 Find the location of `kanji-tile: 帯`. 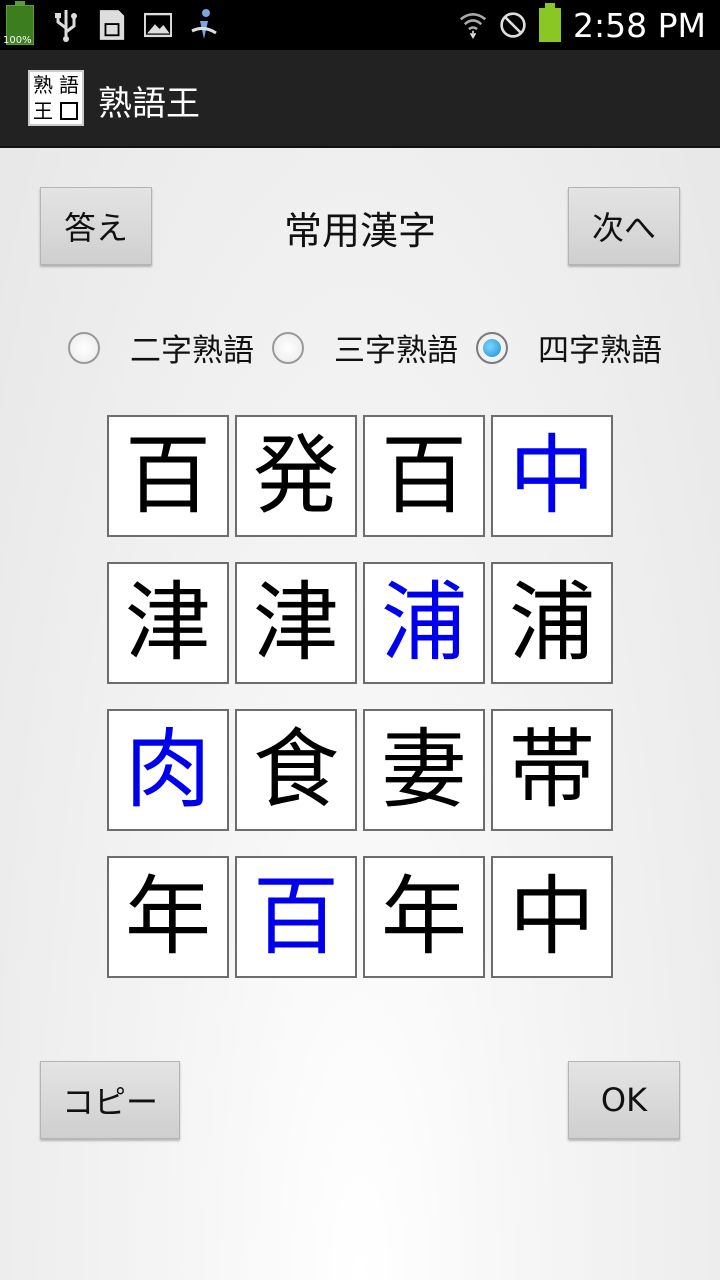

kanji-tile: 帯 is located at coordinates (552, 770).